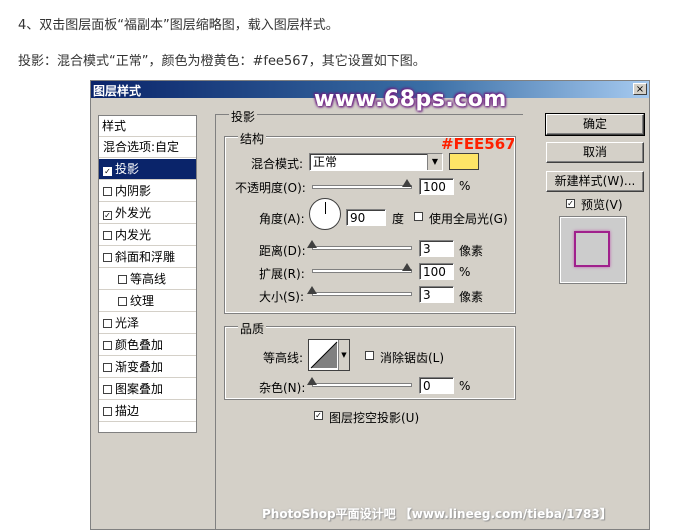  What do you see at coordinates (133, 191) in the screenshot?
I see `style-list-item-label: 内阴影` at bounding box center [133, 191].